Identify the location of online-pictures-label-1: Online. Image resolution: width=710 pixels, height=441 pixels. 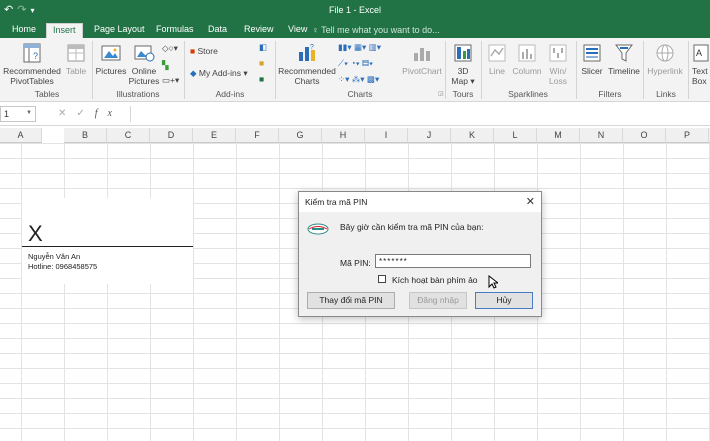
(144, 71).